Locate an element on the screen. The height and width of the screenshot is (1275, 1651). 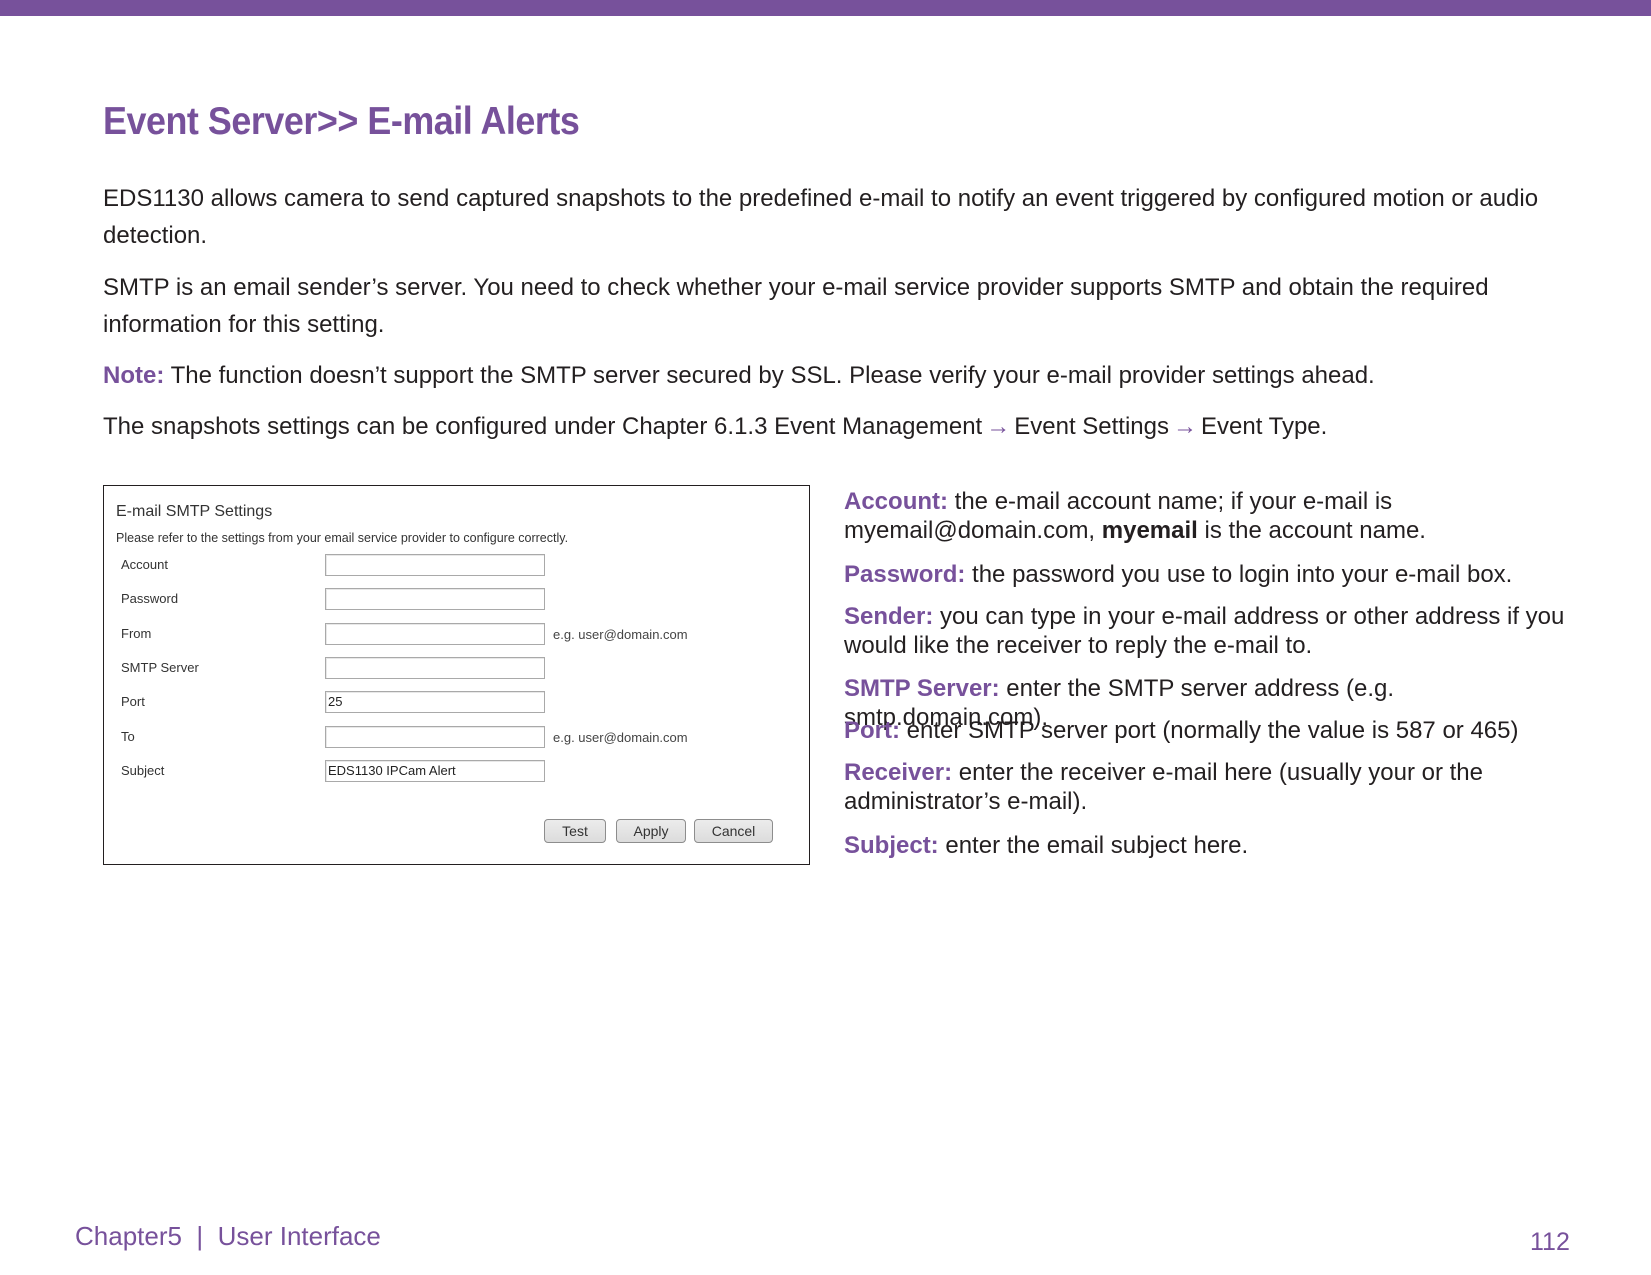
note-label: Note: is located at coordinates (134, 375).